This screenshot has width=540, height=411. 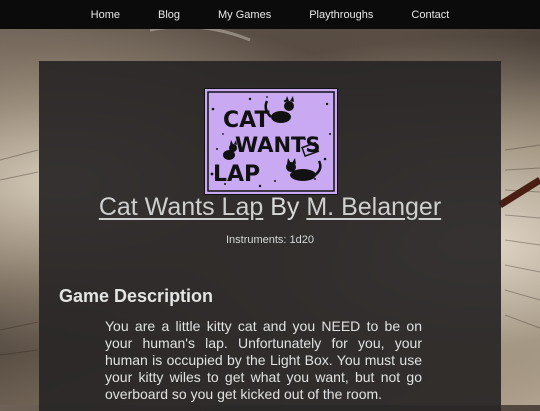 I want to click on author-link: M. Belanger, so click(x=373, y=207).